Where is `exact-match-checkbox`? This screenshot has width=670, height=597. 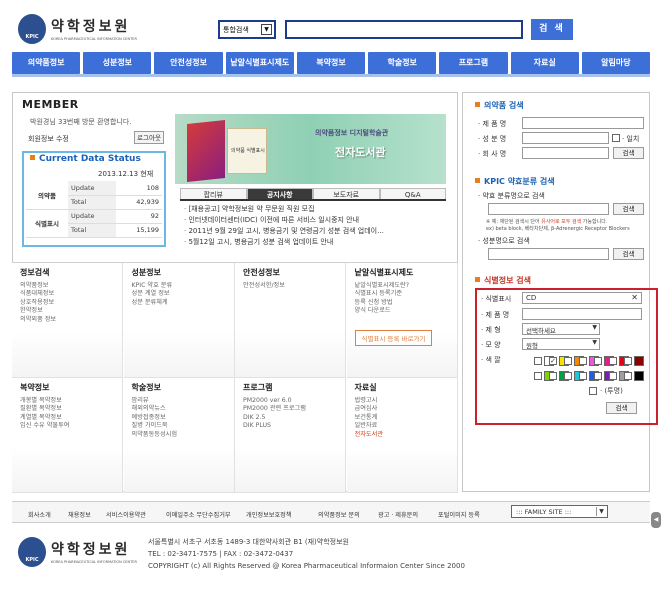 exact-match-checkbox is located at coordinates (616, 138).